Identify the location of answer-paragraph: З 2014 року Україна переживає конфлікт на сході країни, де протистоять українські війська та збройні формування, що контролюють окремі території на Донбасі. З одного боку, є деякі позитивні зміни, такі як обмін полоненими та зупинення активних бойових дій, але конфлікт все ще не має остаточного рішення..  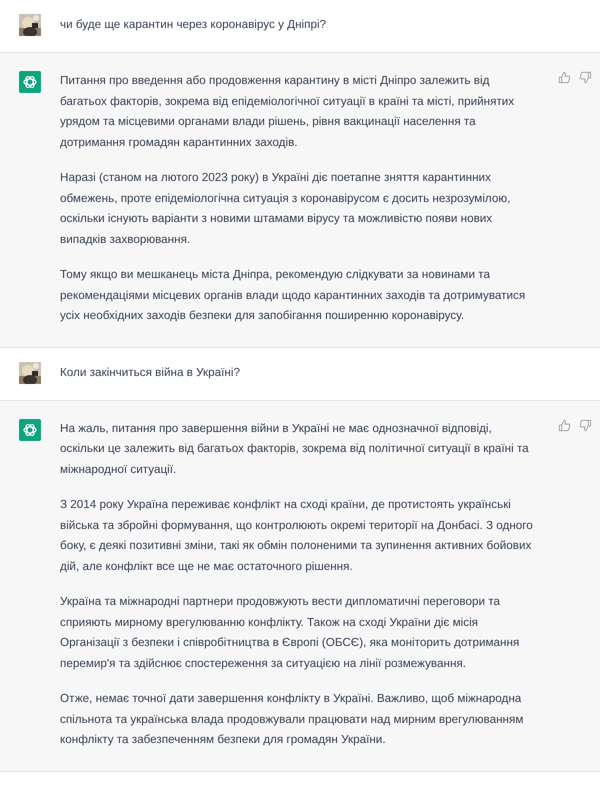
(297, 535).